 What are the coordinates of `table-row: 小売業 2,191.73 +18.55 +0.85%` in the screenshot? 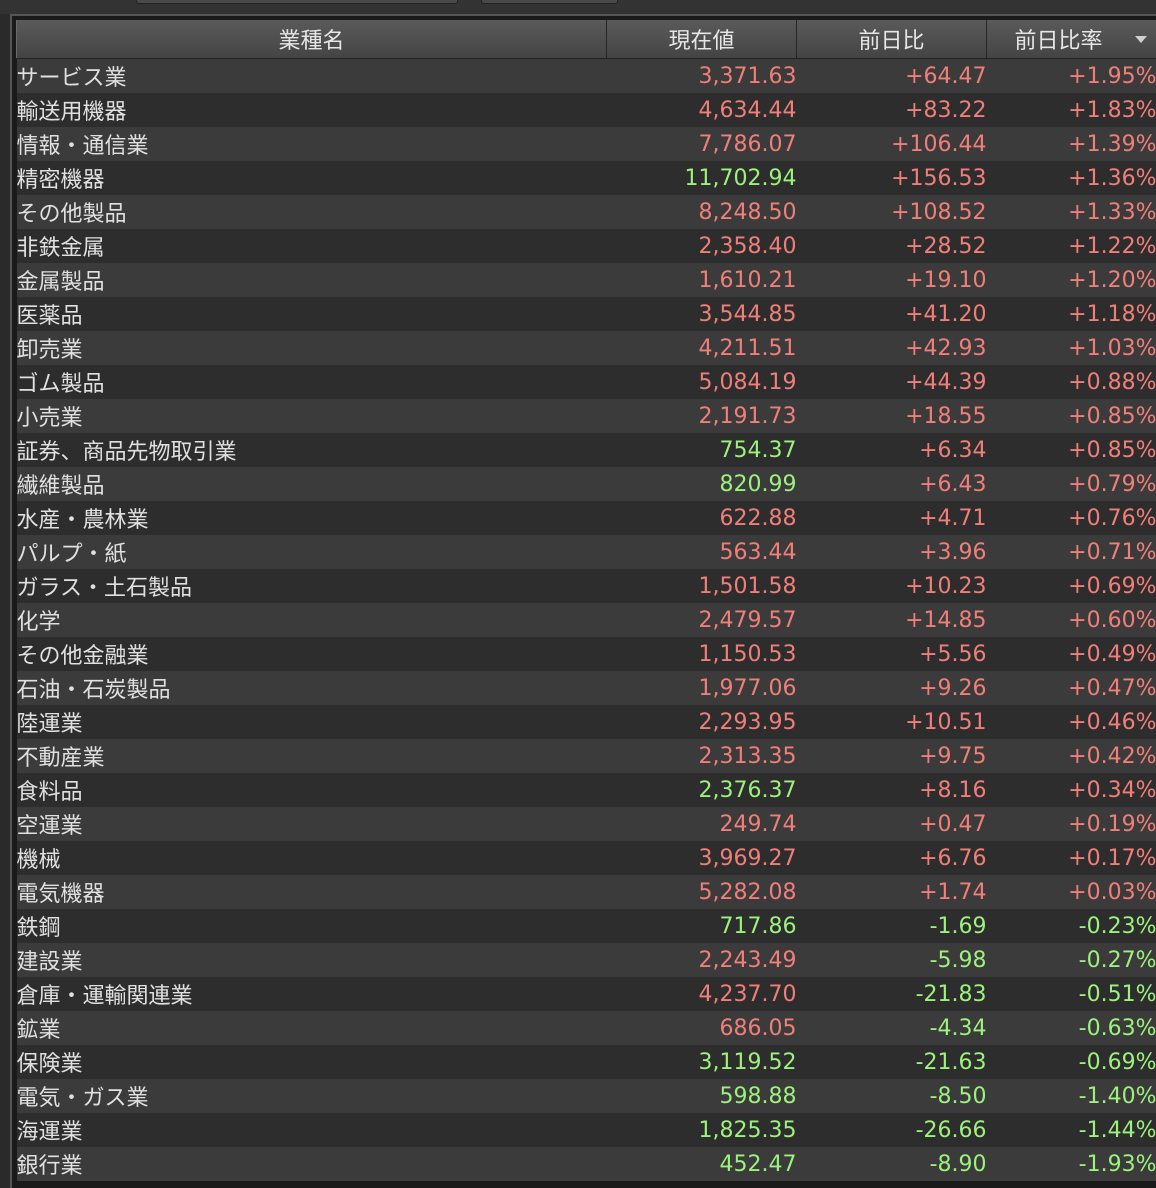 It's located at (586, 416).